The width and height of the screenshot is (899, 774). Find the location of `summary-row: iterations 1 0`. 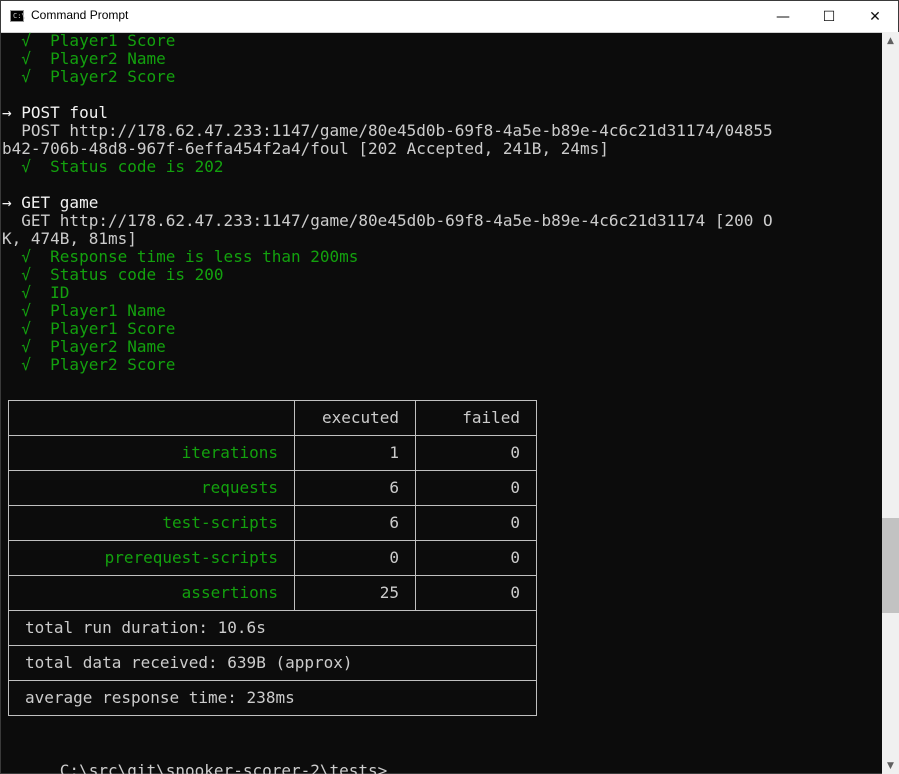

summary-row: iterations 1 0 is located at coordinates (272, 453).